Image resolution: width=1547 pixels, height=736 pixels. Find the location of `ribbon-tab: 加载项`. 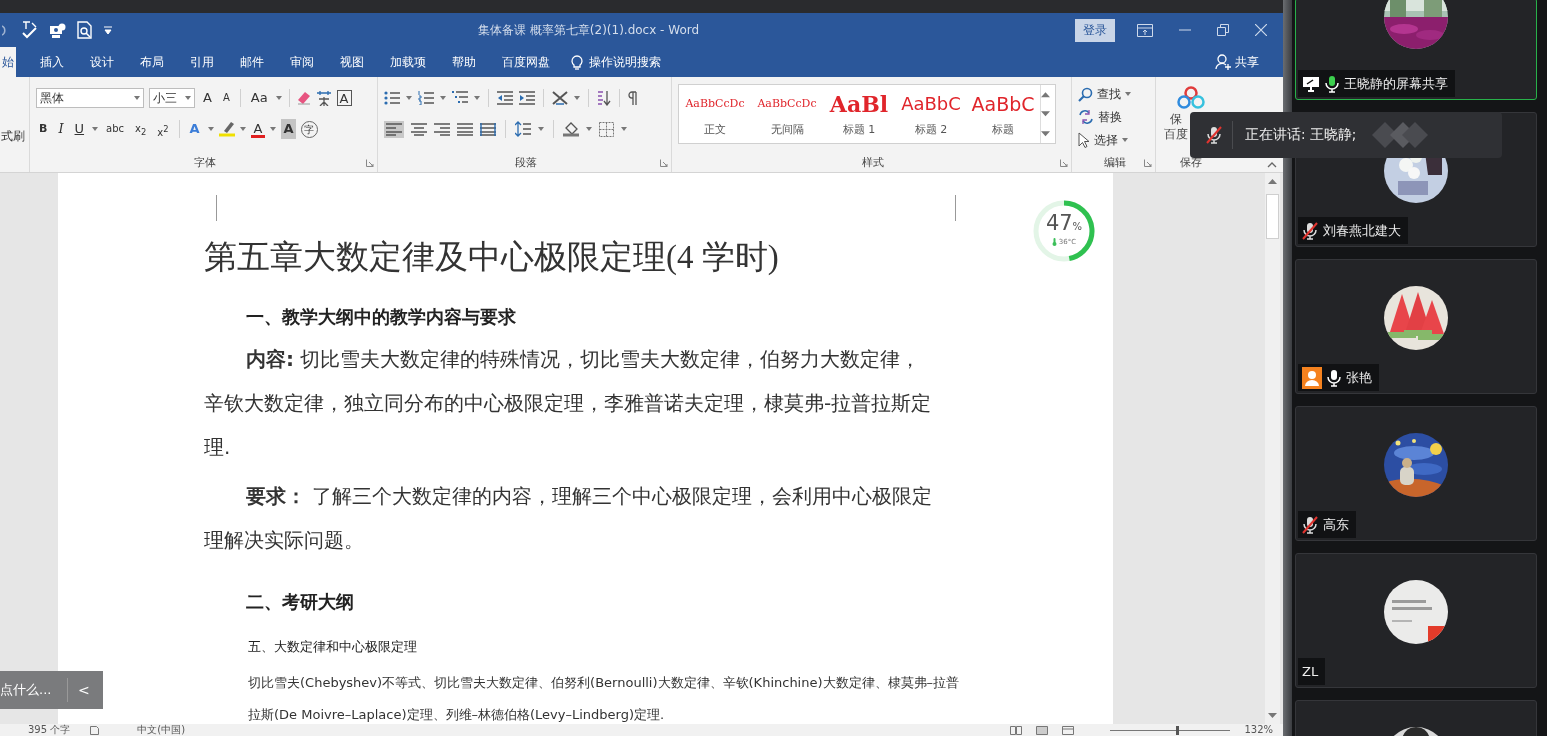

ribbon-tab: 加载项 is located at coordinates (408, 62).